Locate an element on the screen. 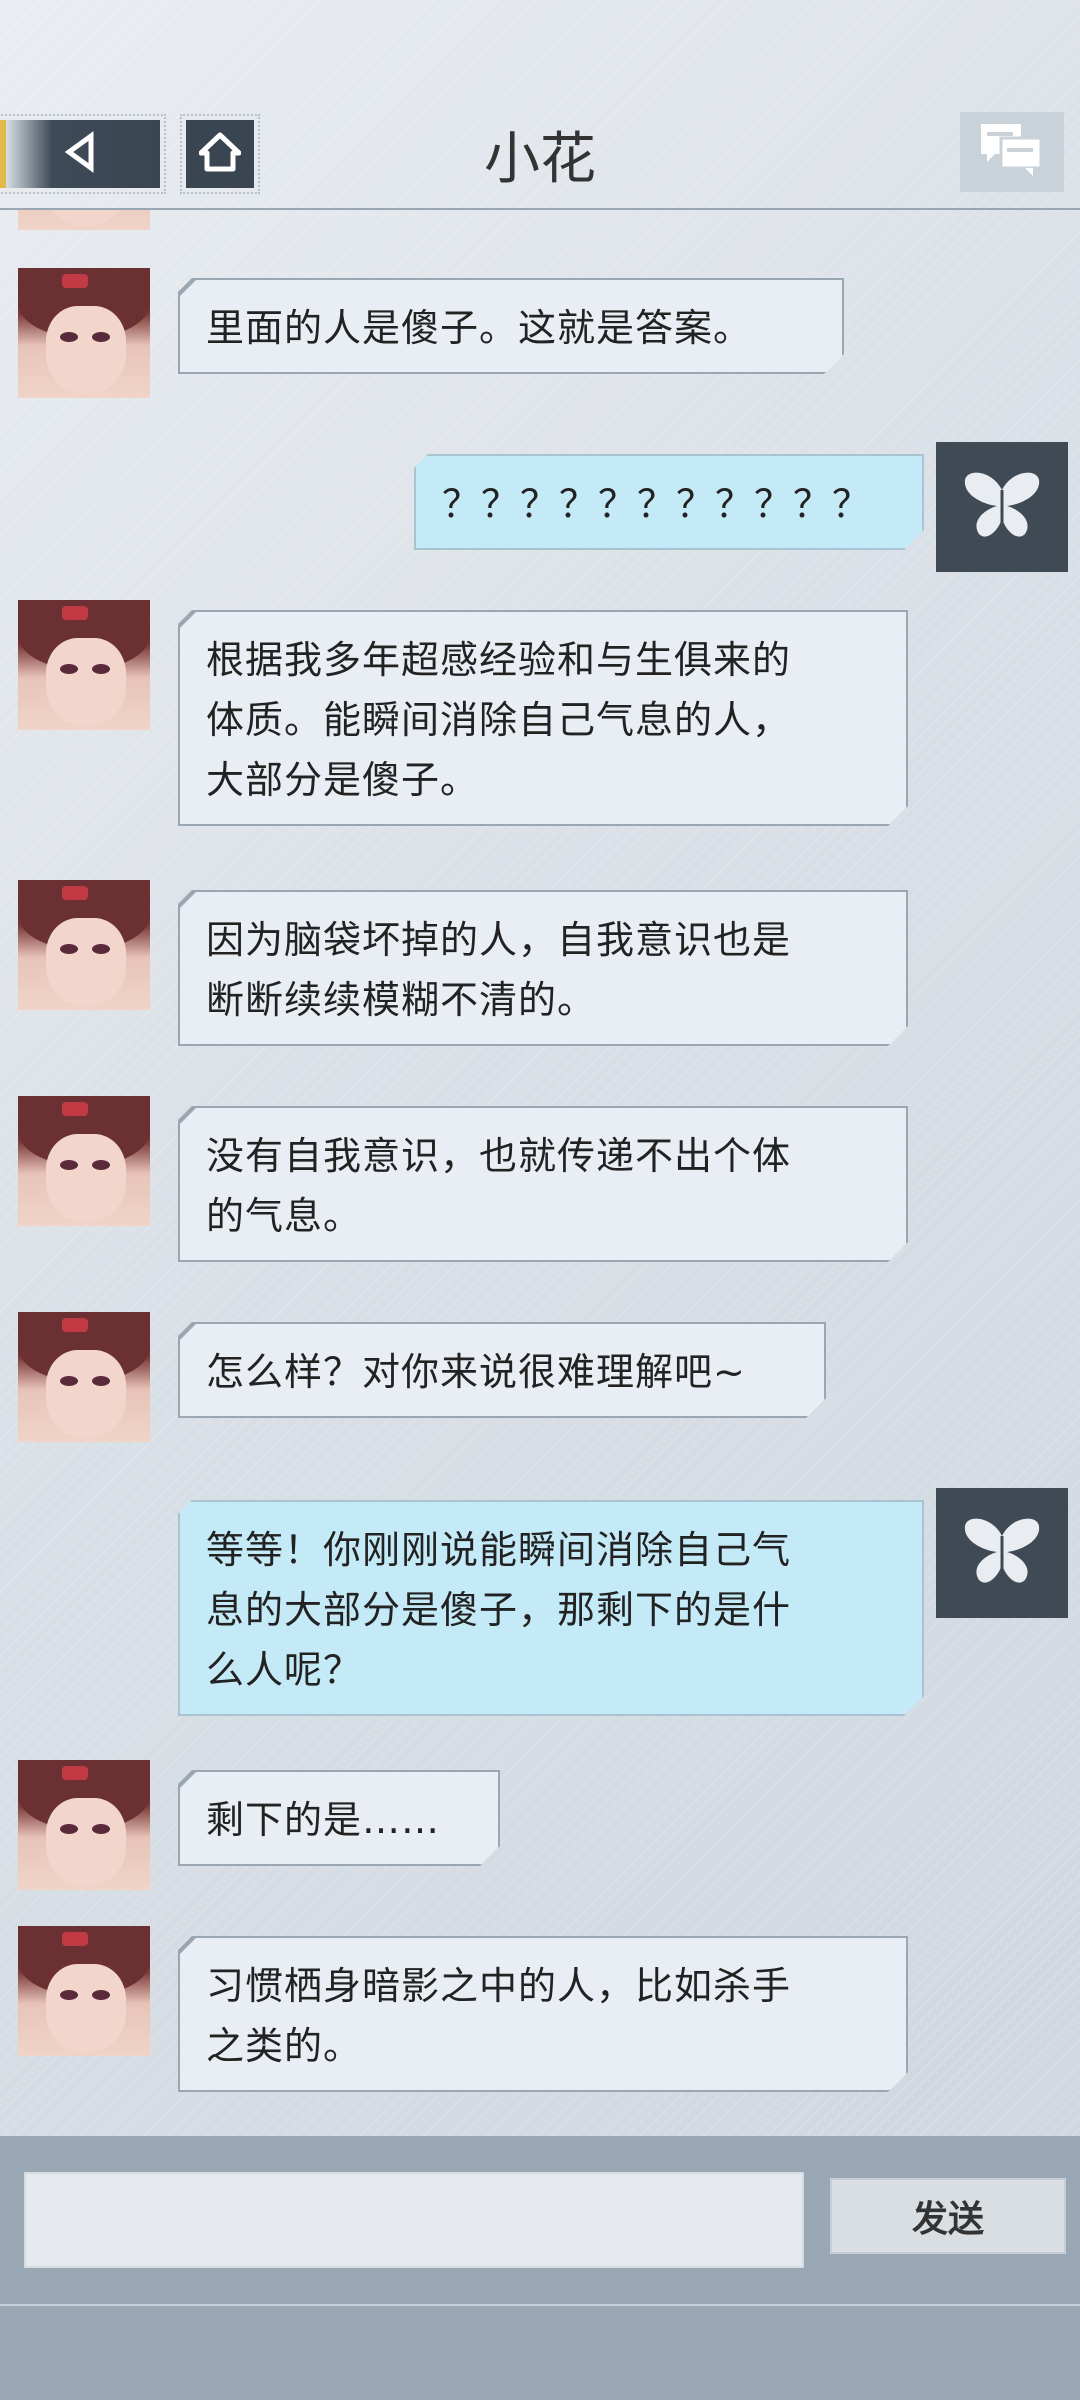 The width and height of the screenshot is (1080, 2400). incoming-message-bubble: 因为脑袋坏掉的人，自我意识也是 断断续续模糊不清的。 is located at coordinates (543, 968).